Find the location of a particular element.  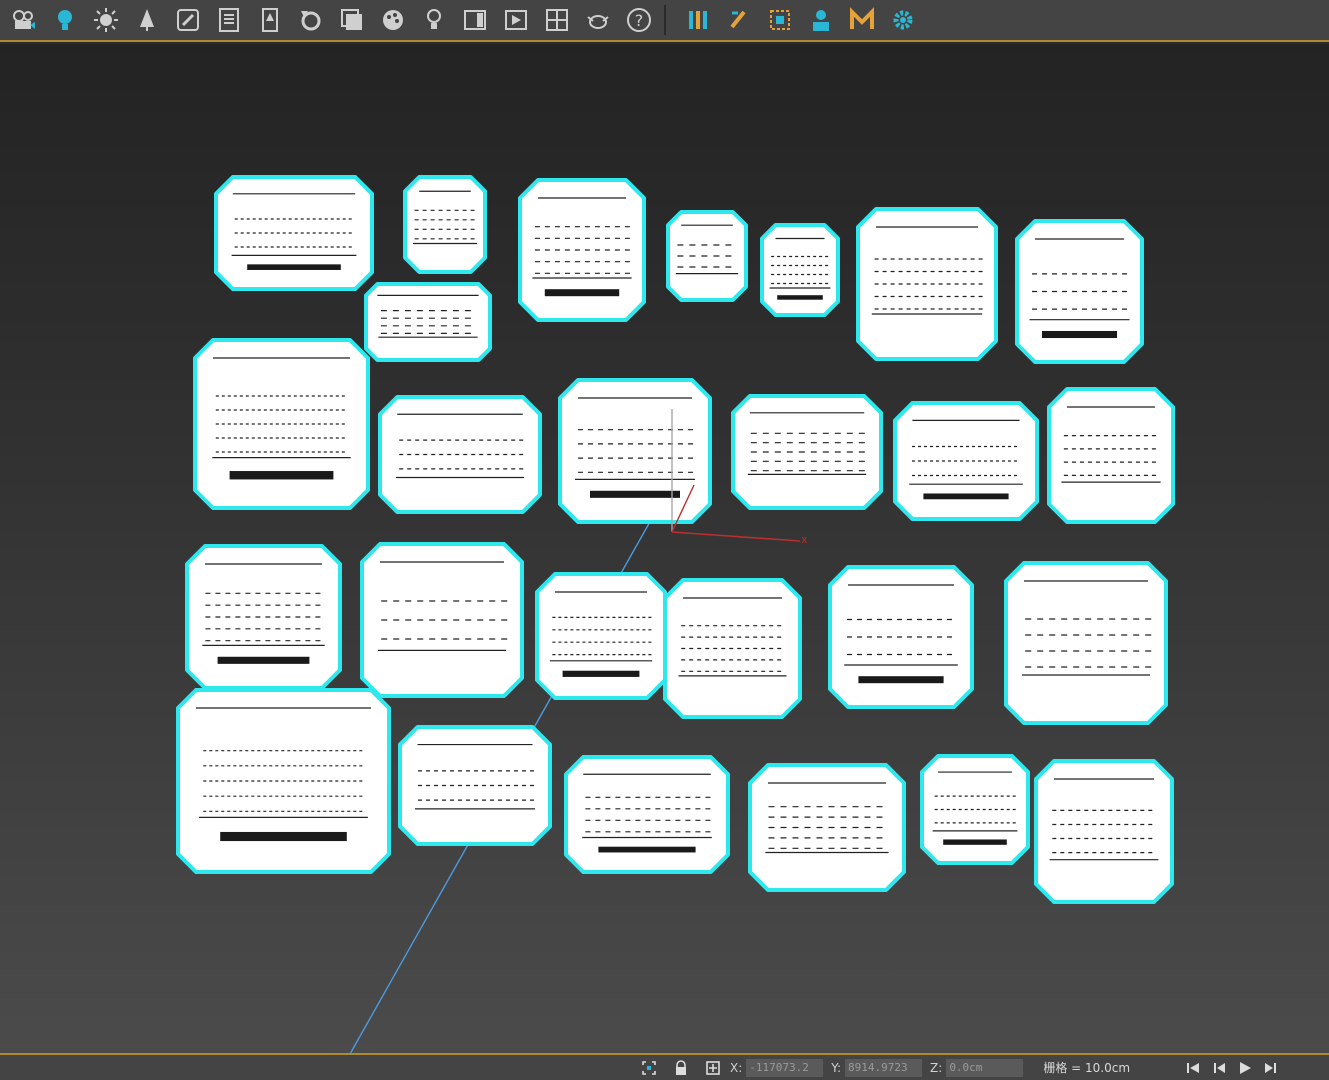

list-icon is located at coordinates (229, 20).